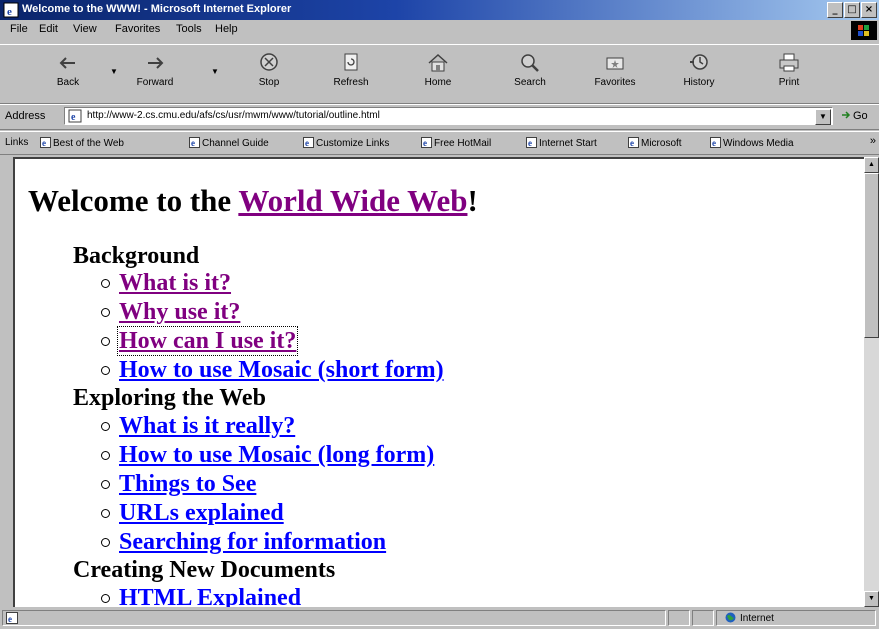 This screenshot has height=629, width=879. What do you see at coordinates (17, 142) in the screenshot?
I see `links-label: Links` at bounding box center [17, 142].